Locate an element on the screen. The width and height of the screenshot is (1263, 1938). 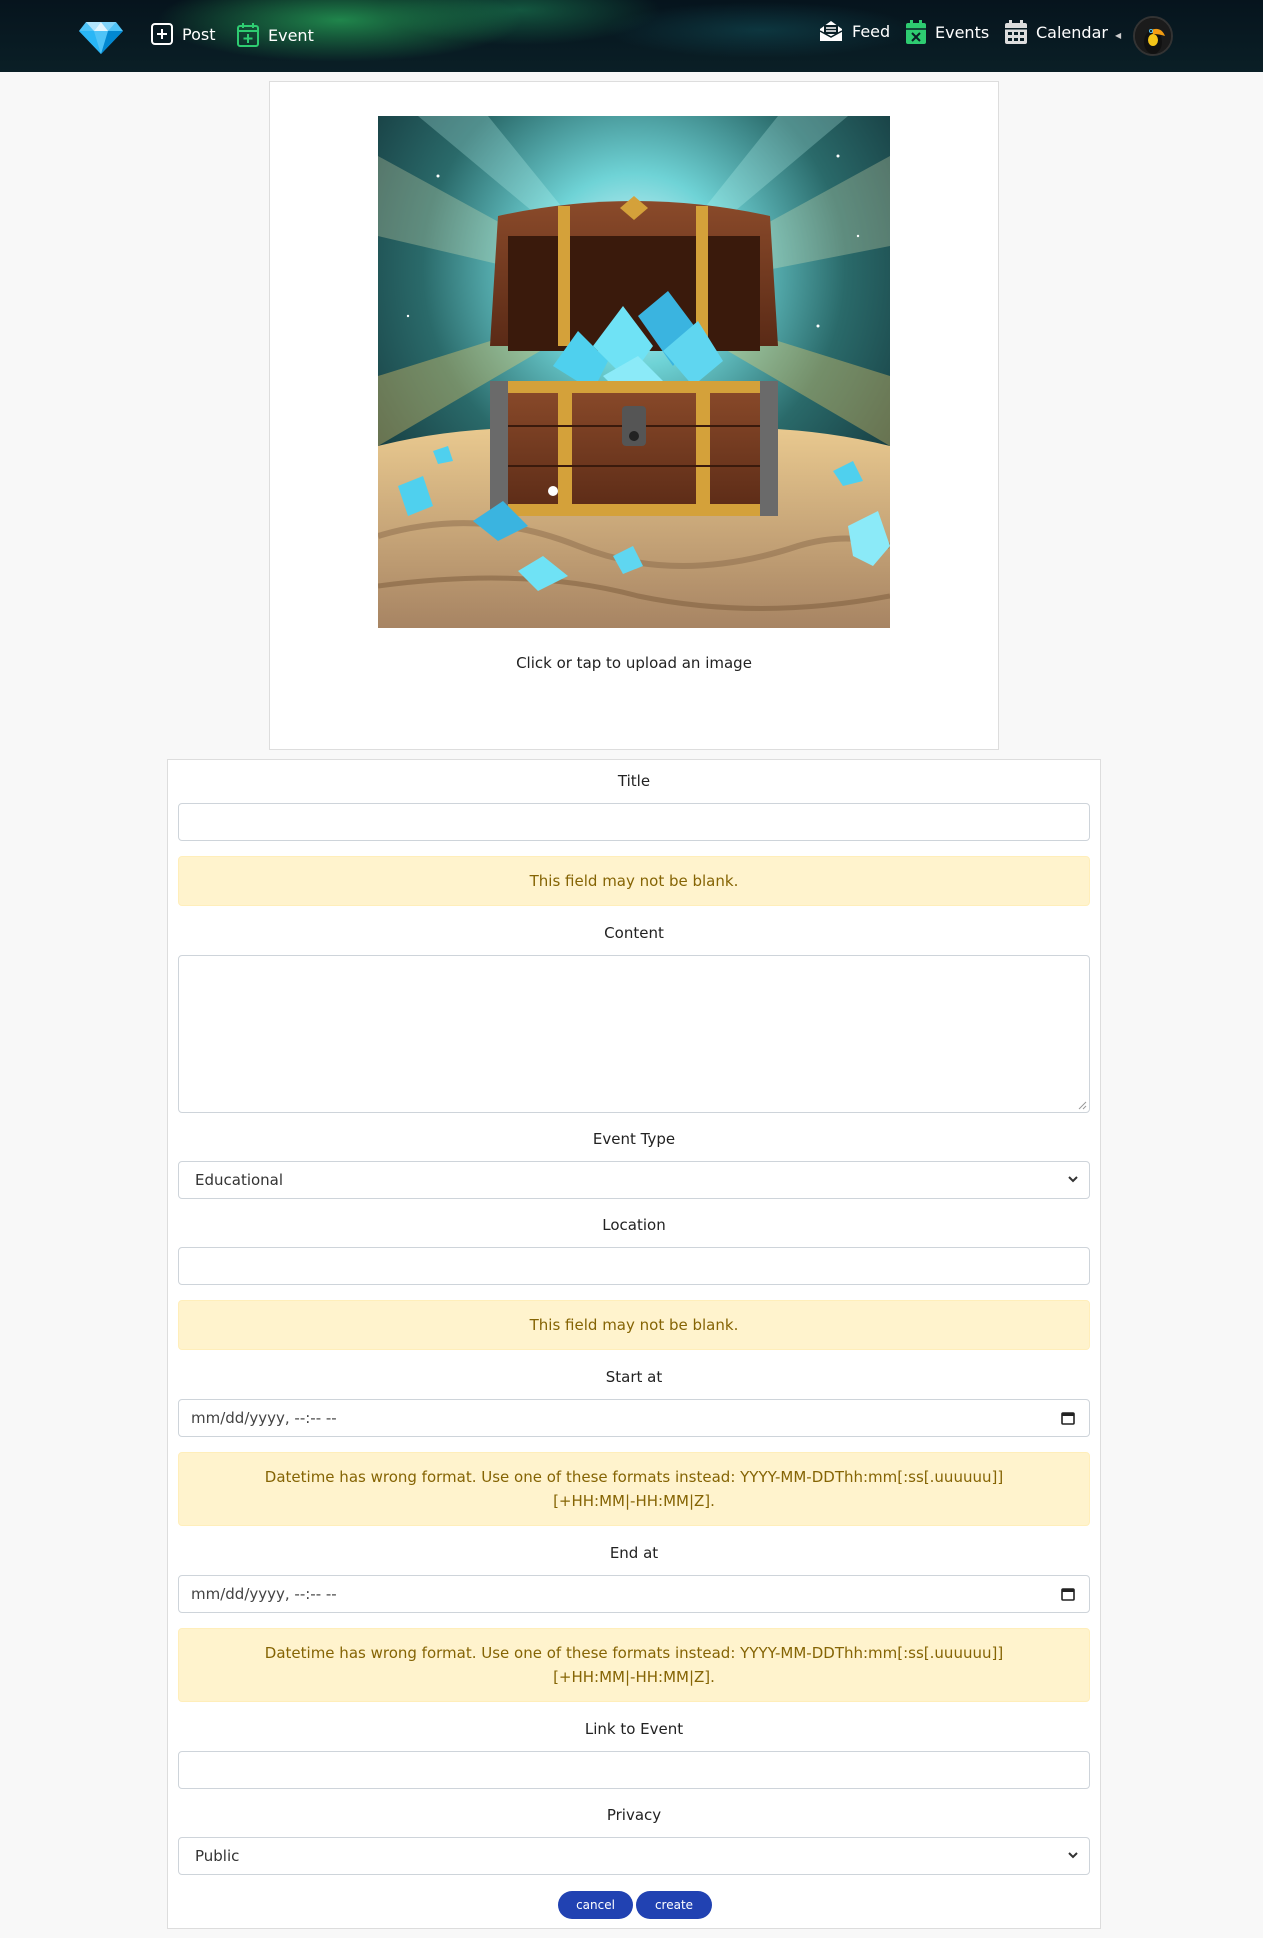
title-label: Title is located at coordinates (634, 781).